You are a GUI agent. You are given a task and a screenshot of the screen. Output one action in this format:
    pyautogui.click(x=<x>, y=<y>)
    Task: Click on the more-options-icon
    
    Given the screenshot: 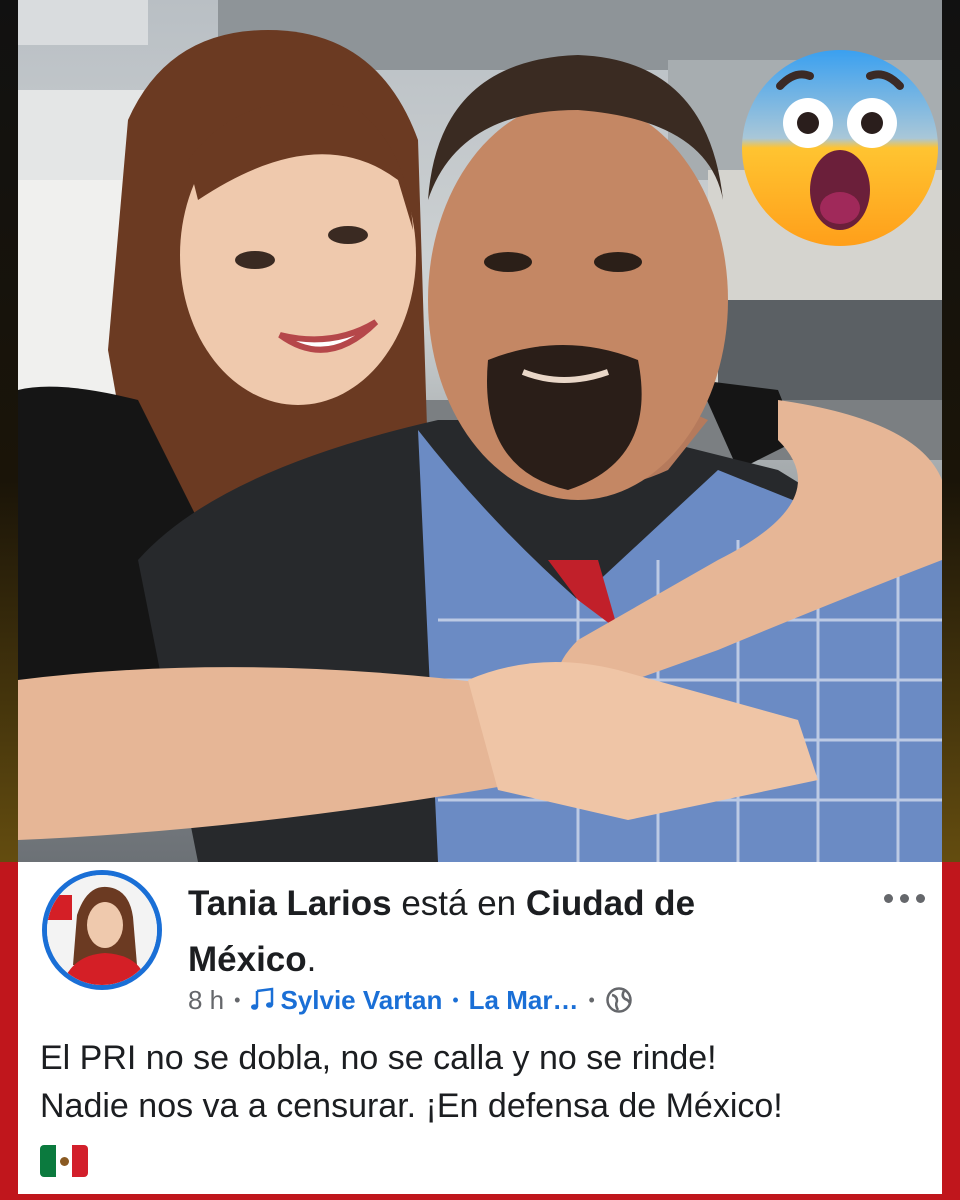 What is the action you would take?
    pyautogui.click(x=888, y=898)
    